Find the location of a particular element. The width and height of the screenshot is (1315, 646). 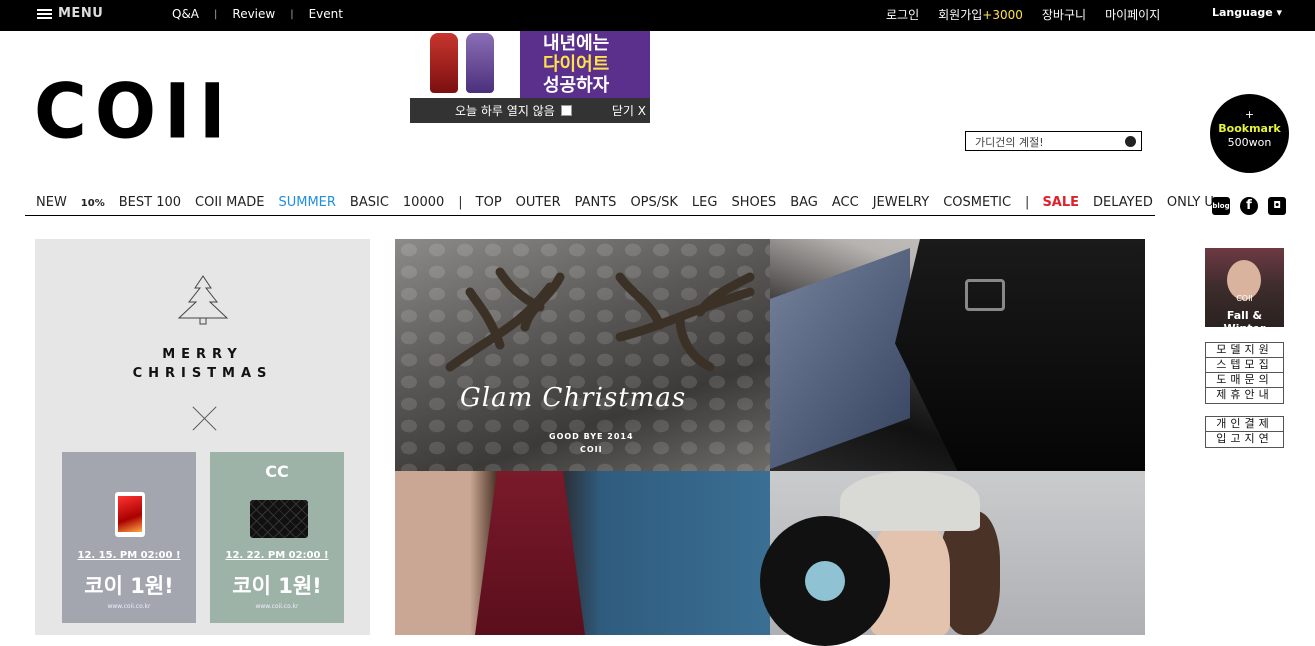

popup-banner: 내년에는 다이어트 성공하자 오늘 하루 열지 않음 닫기 X is located at coordinates (530, 77).